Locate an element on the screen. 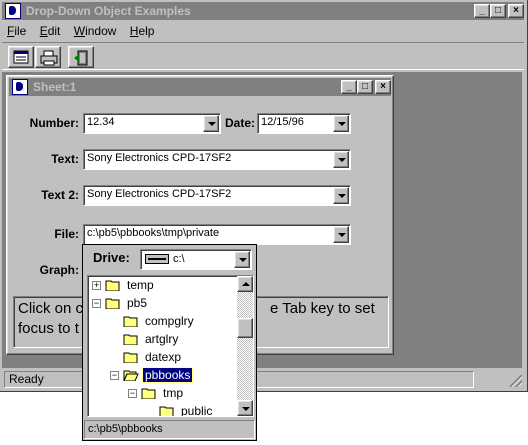  date-dropdown: 12/15/96 is located at coordinates (304, 123).